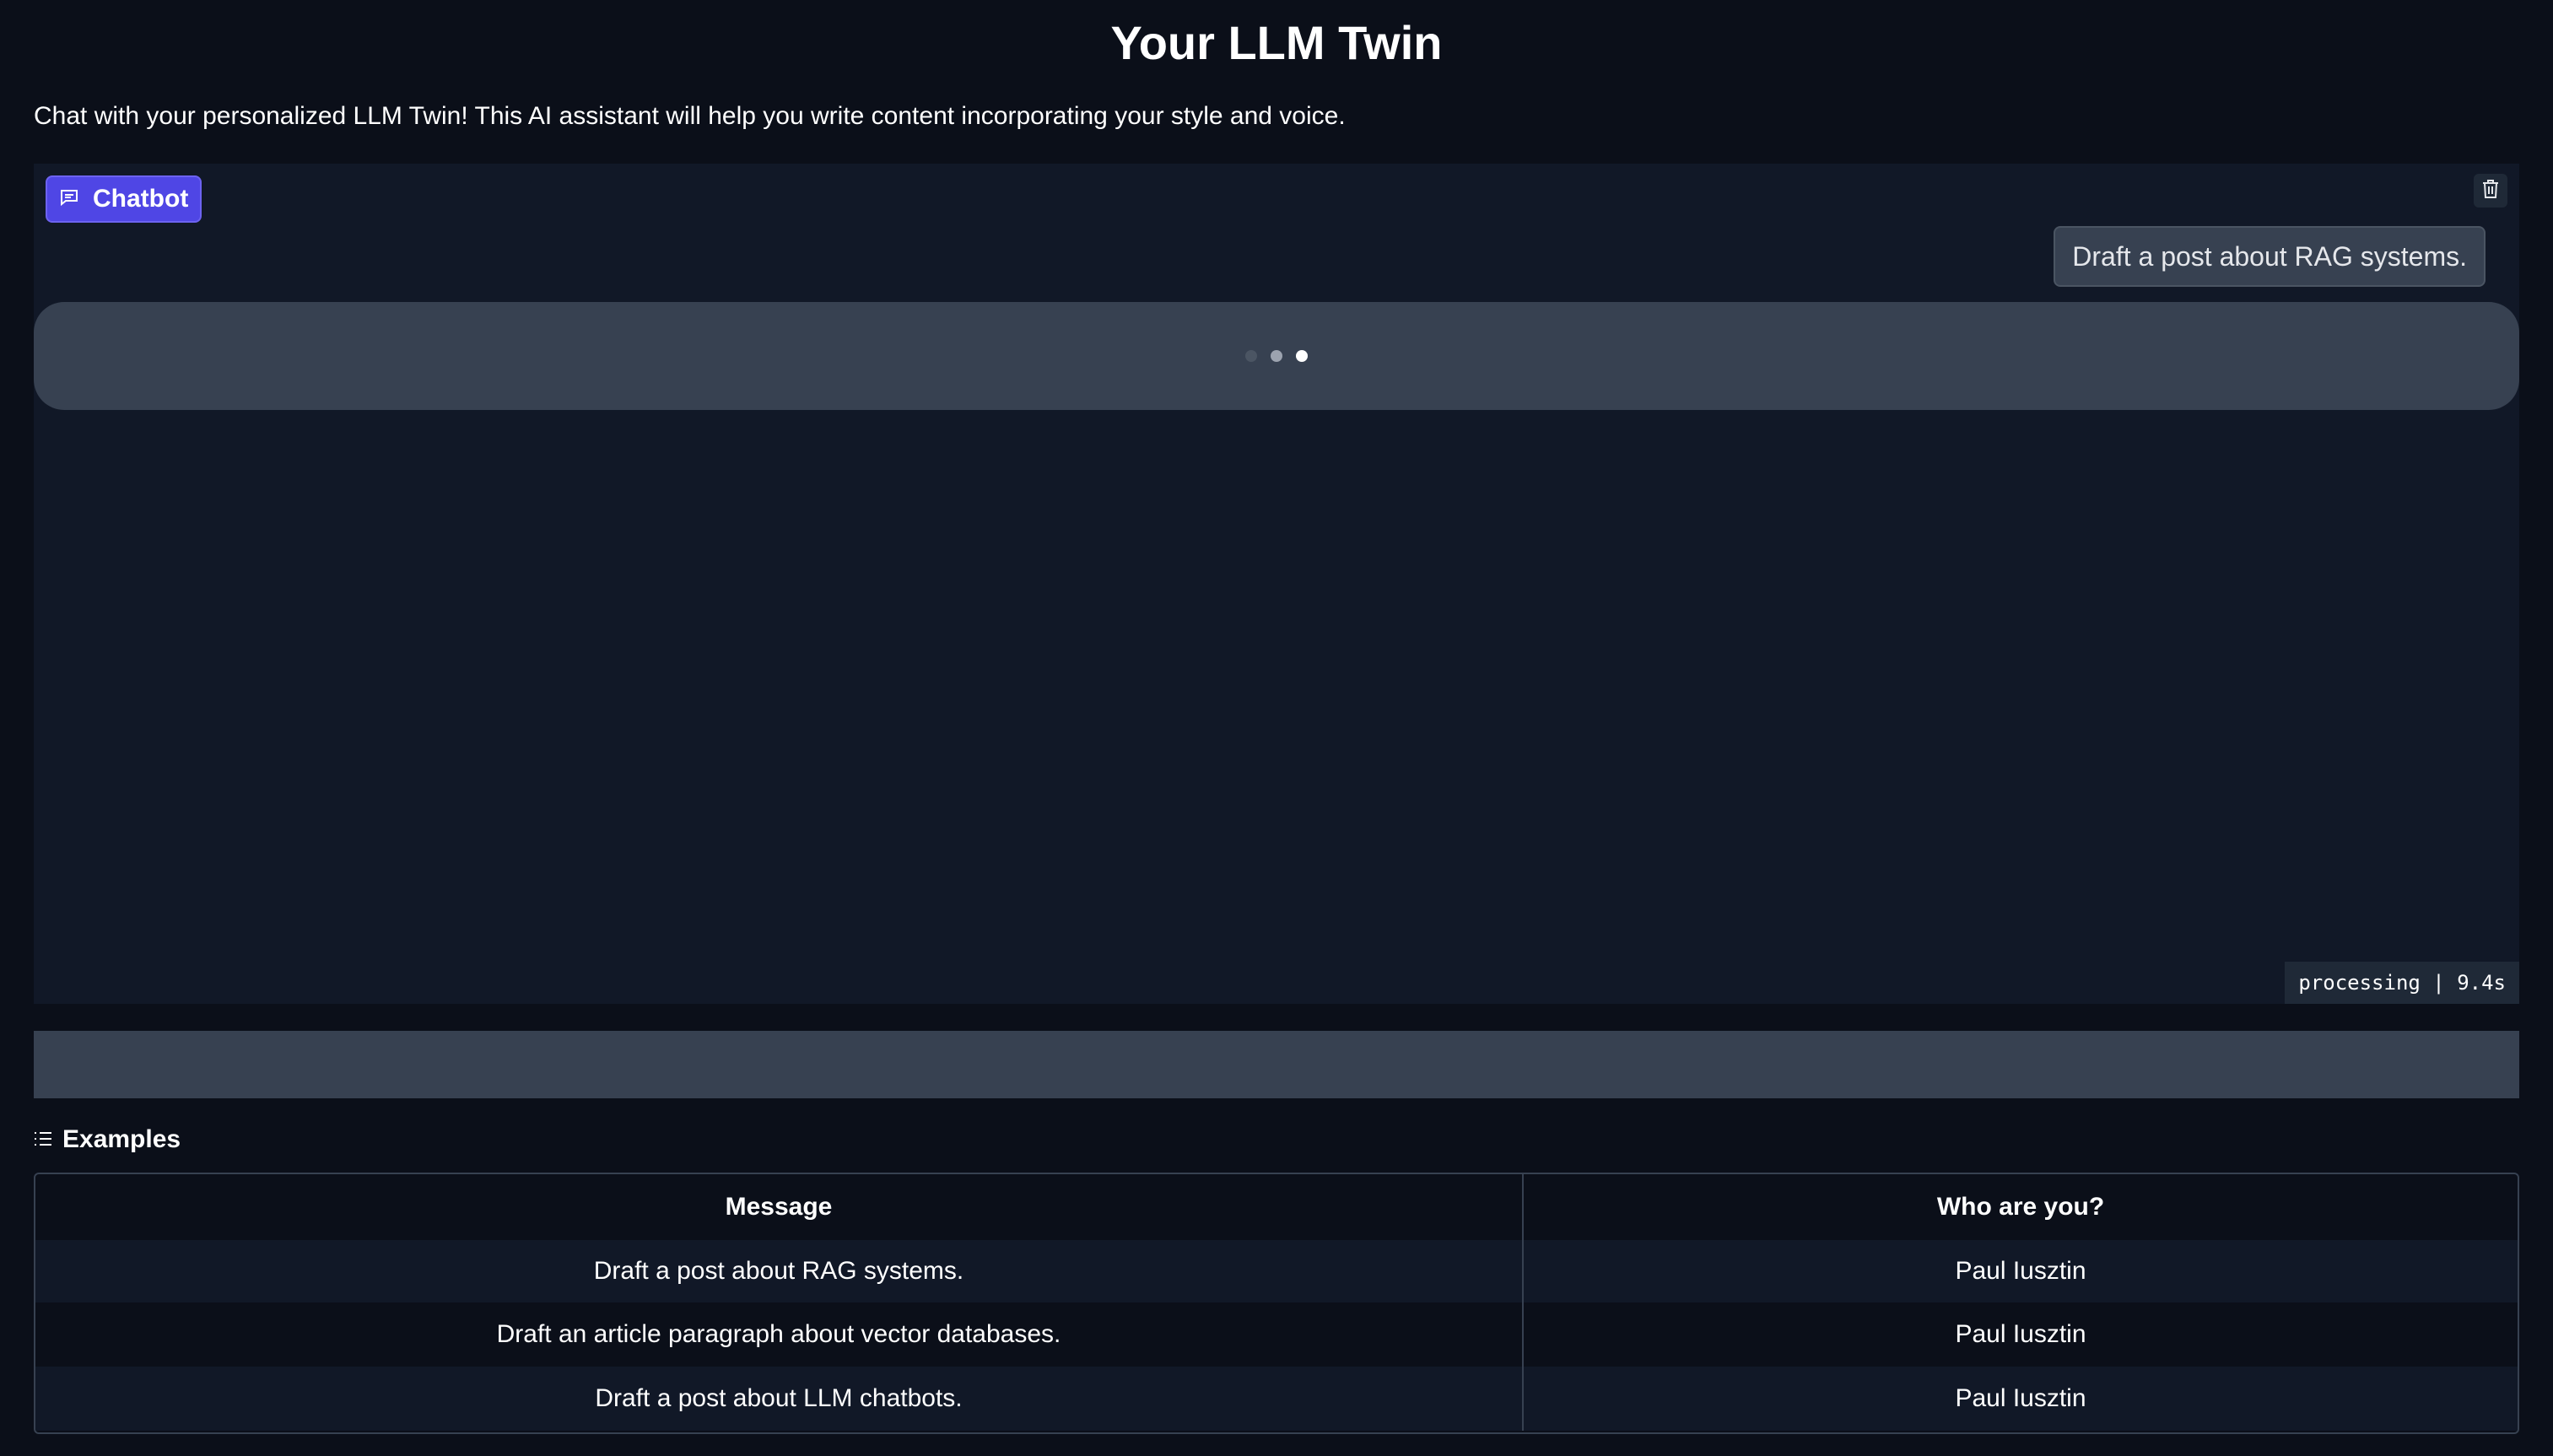 The image size is (2553, 1456). I want to click on example-message: Draft a post about LLM chatbots., so click(779, 1399).